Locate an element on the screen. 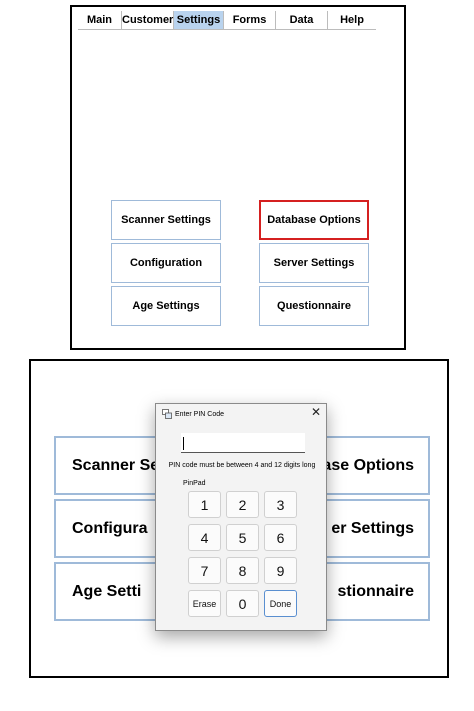 This screenshot has height=711, width=474. age-settings-button: Age Settings is located at coordinates (166, 306).